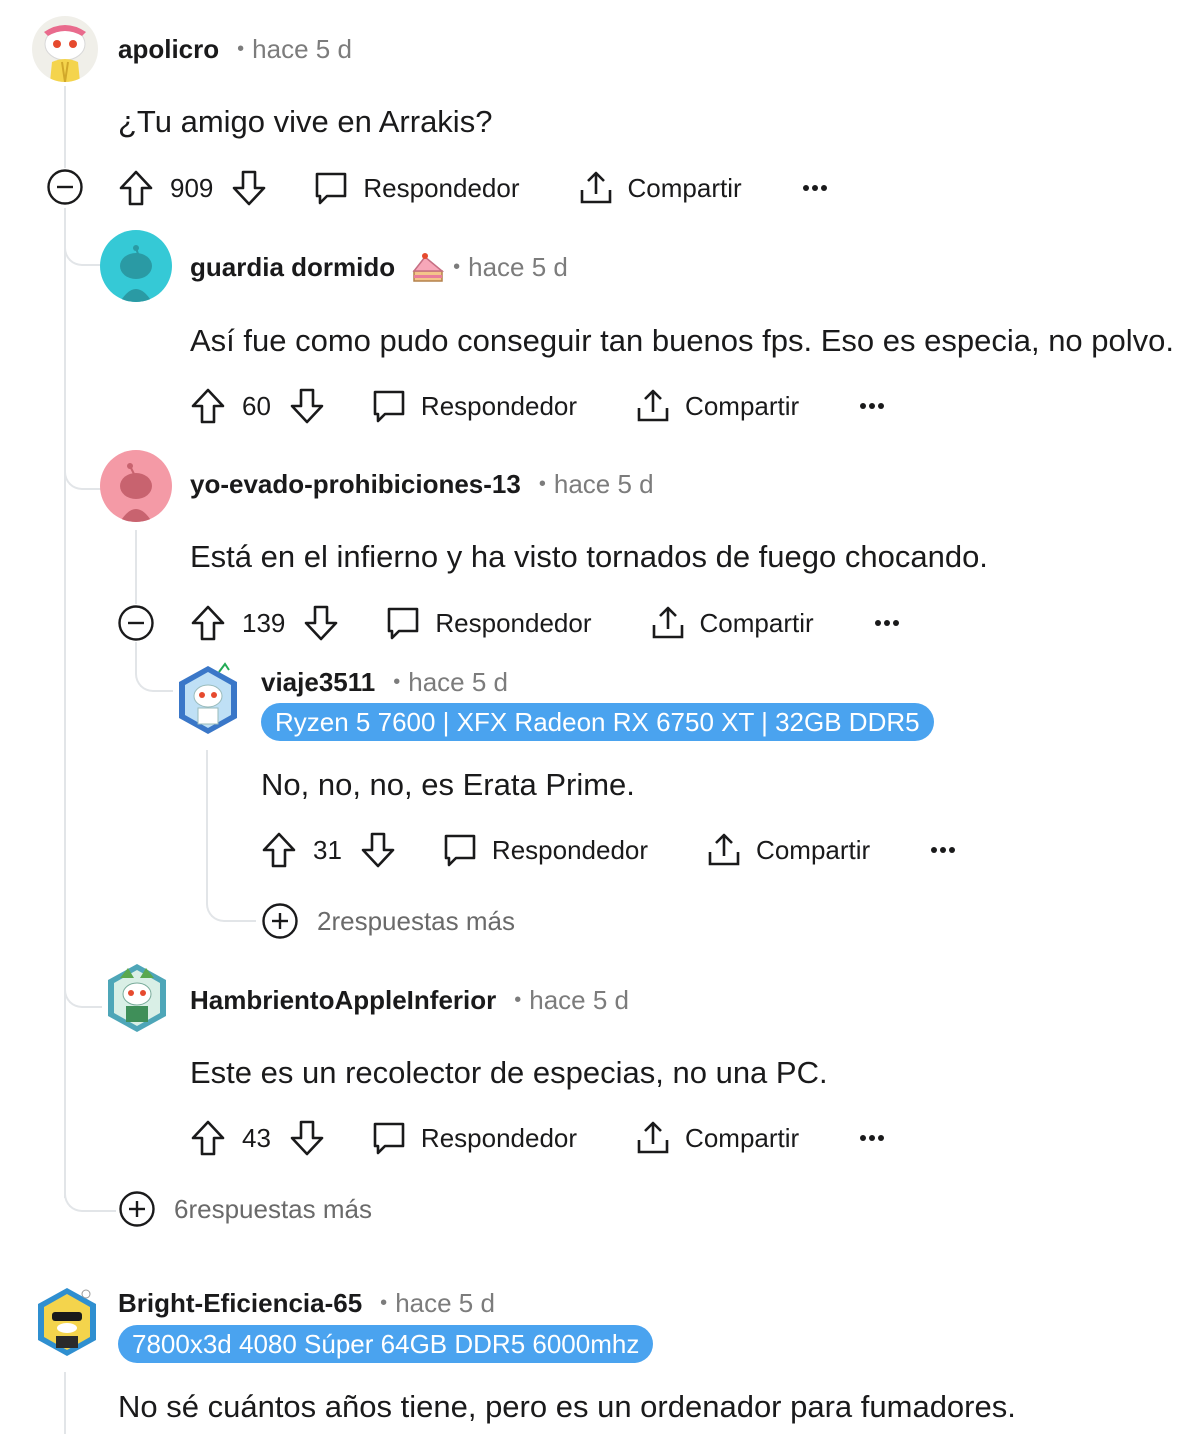 The image size is (1200, 1434). What do you see at coordinates (343, 1000) in the screenshot?
I see `username: HambrientoAppleInferior` at bounding box center [343, 1000].